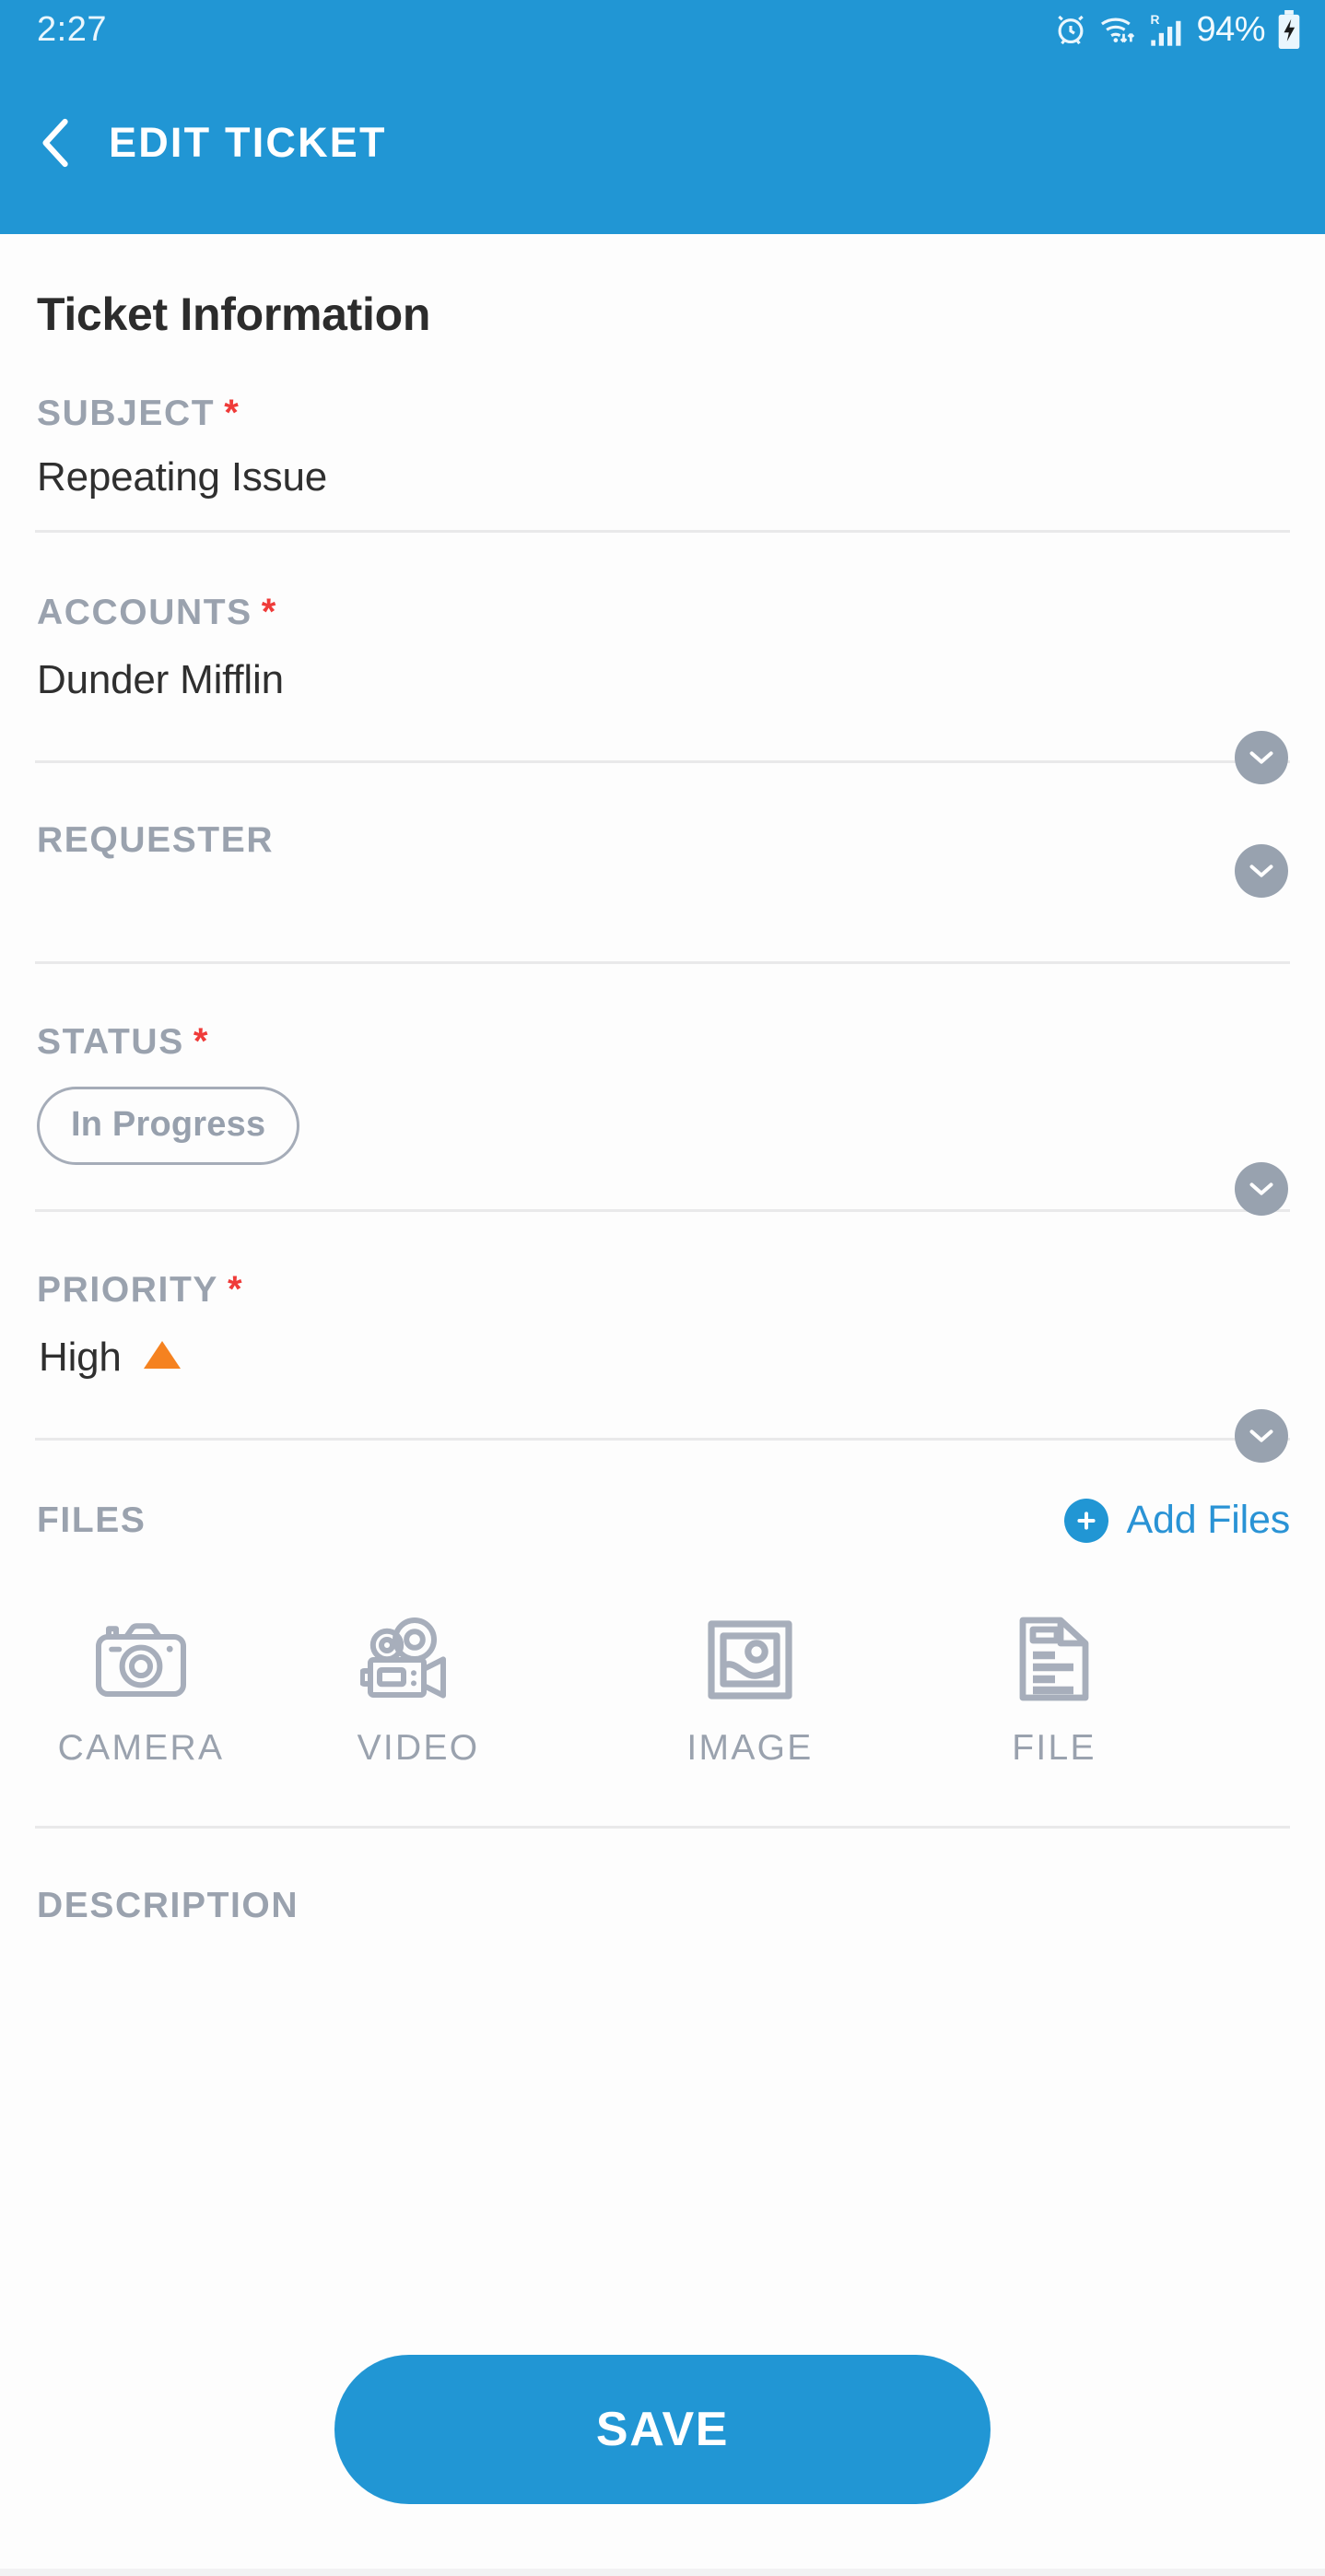  Describe the element at coordinates (750, 1748) in the screenshot. I see `file-type-label: IMAGE` at that location.